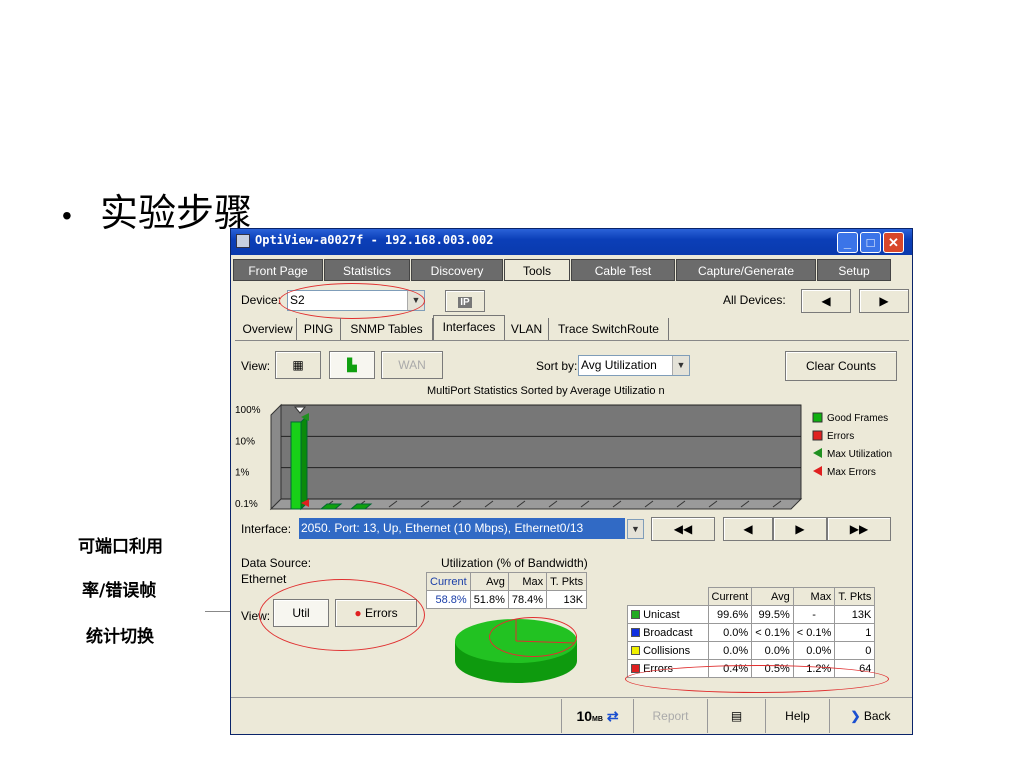 The image size is (1024, 768). Describe the element at coordinates (261, 300) in the screenshot. I see `device-label: Device:` at that location.